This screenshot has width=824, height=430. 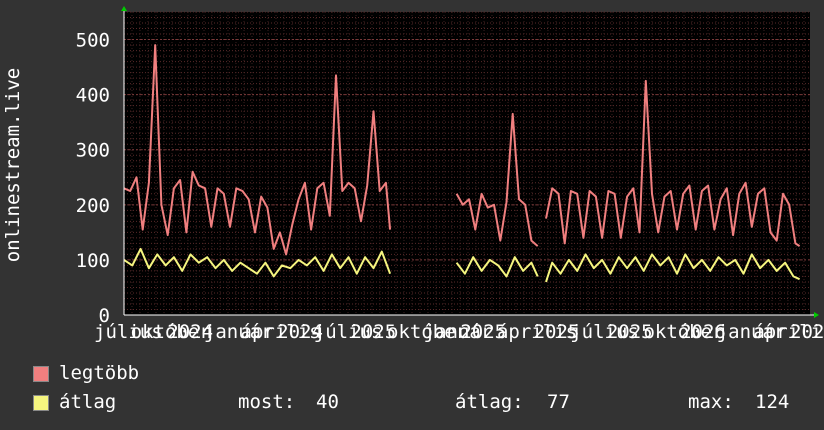 I want to click on stat-max-label: max:, so click(x=711, y=402).